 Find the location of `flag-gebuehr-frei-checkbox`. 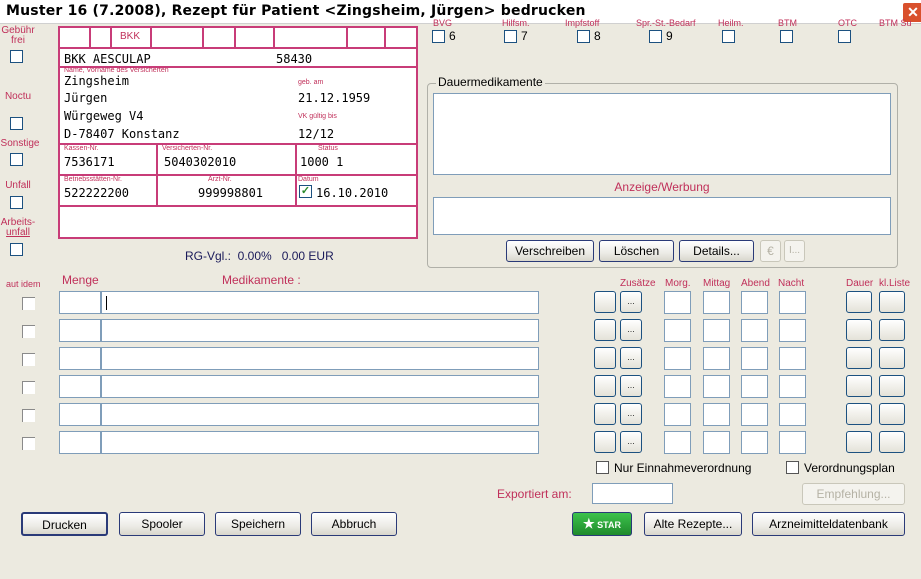

flag-gebuehr-frei-checkbox is located at coordinates (16, 56).